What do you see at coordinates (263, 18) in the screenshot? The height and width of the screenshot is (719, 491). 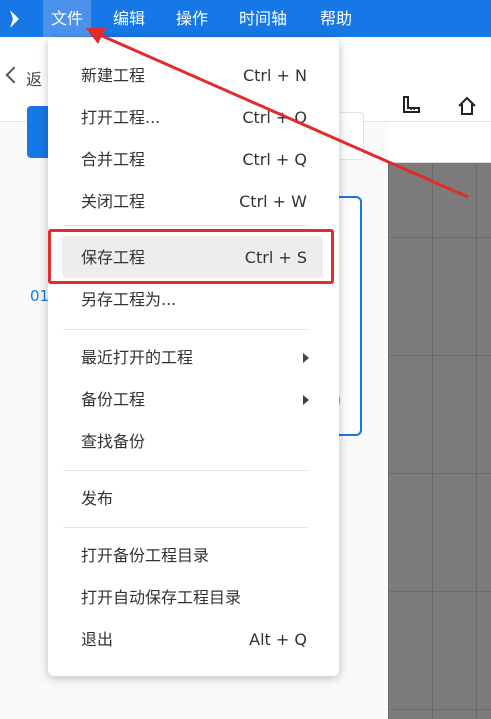 I see `menu-timeline: 时间轴` at bounding box center [263, 18].